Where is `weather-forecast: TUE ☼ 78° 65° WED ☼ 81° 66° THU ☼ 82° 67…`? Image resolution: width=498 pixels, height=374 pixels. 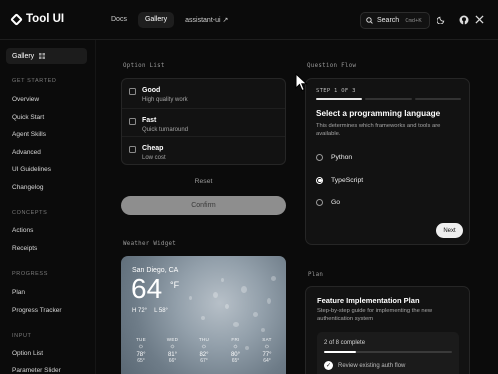
weather-forecast: TUE ☼ 78° 65° WED ☼ 81° 66° THU ☼ 82° 67… is located at coordinates (204, 350).